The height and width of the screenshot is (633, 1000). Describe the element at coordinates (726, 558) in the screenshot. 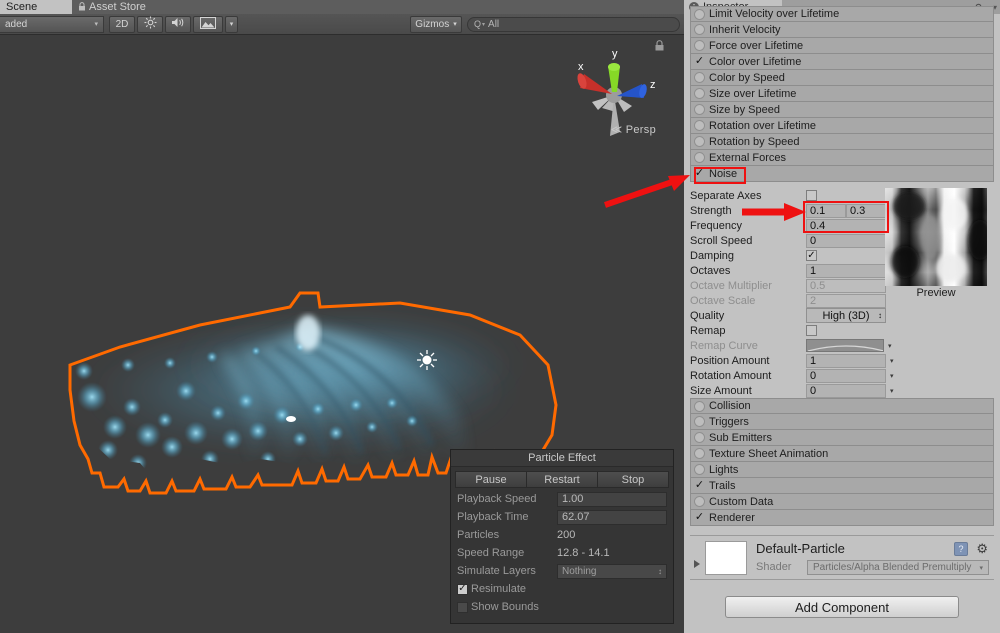

I see `material-preview-thumbnail` at that location.